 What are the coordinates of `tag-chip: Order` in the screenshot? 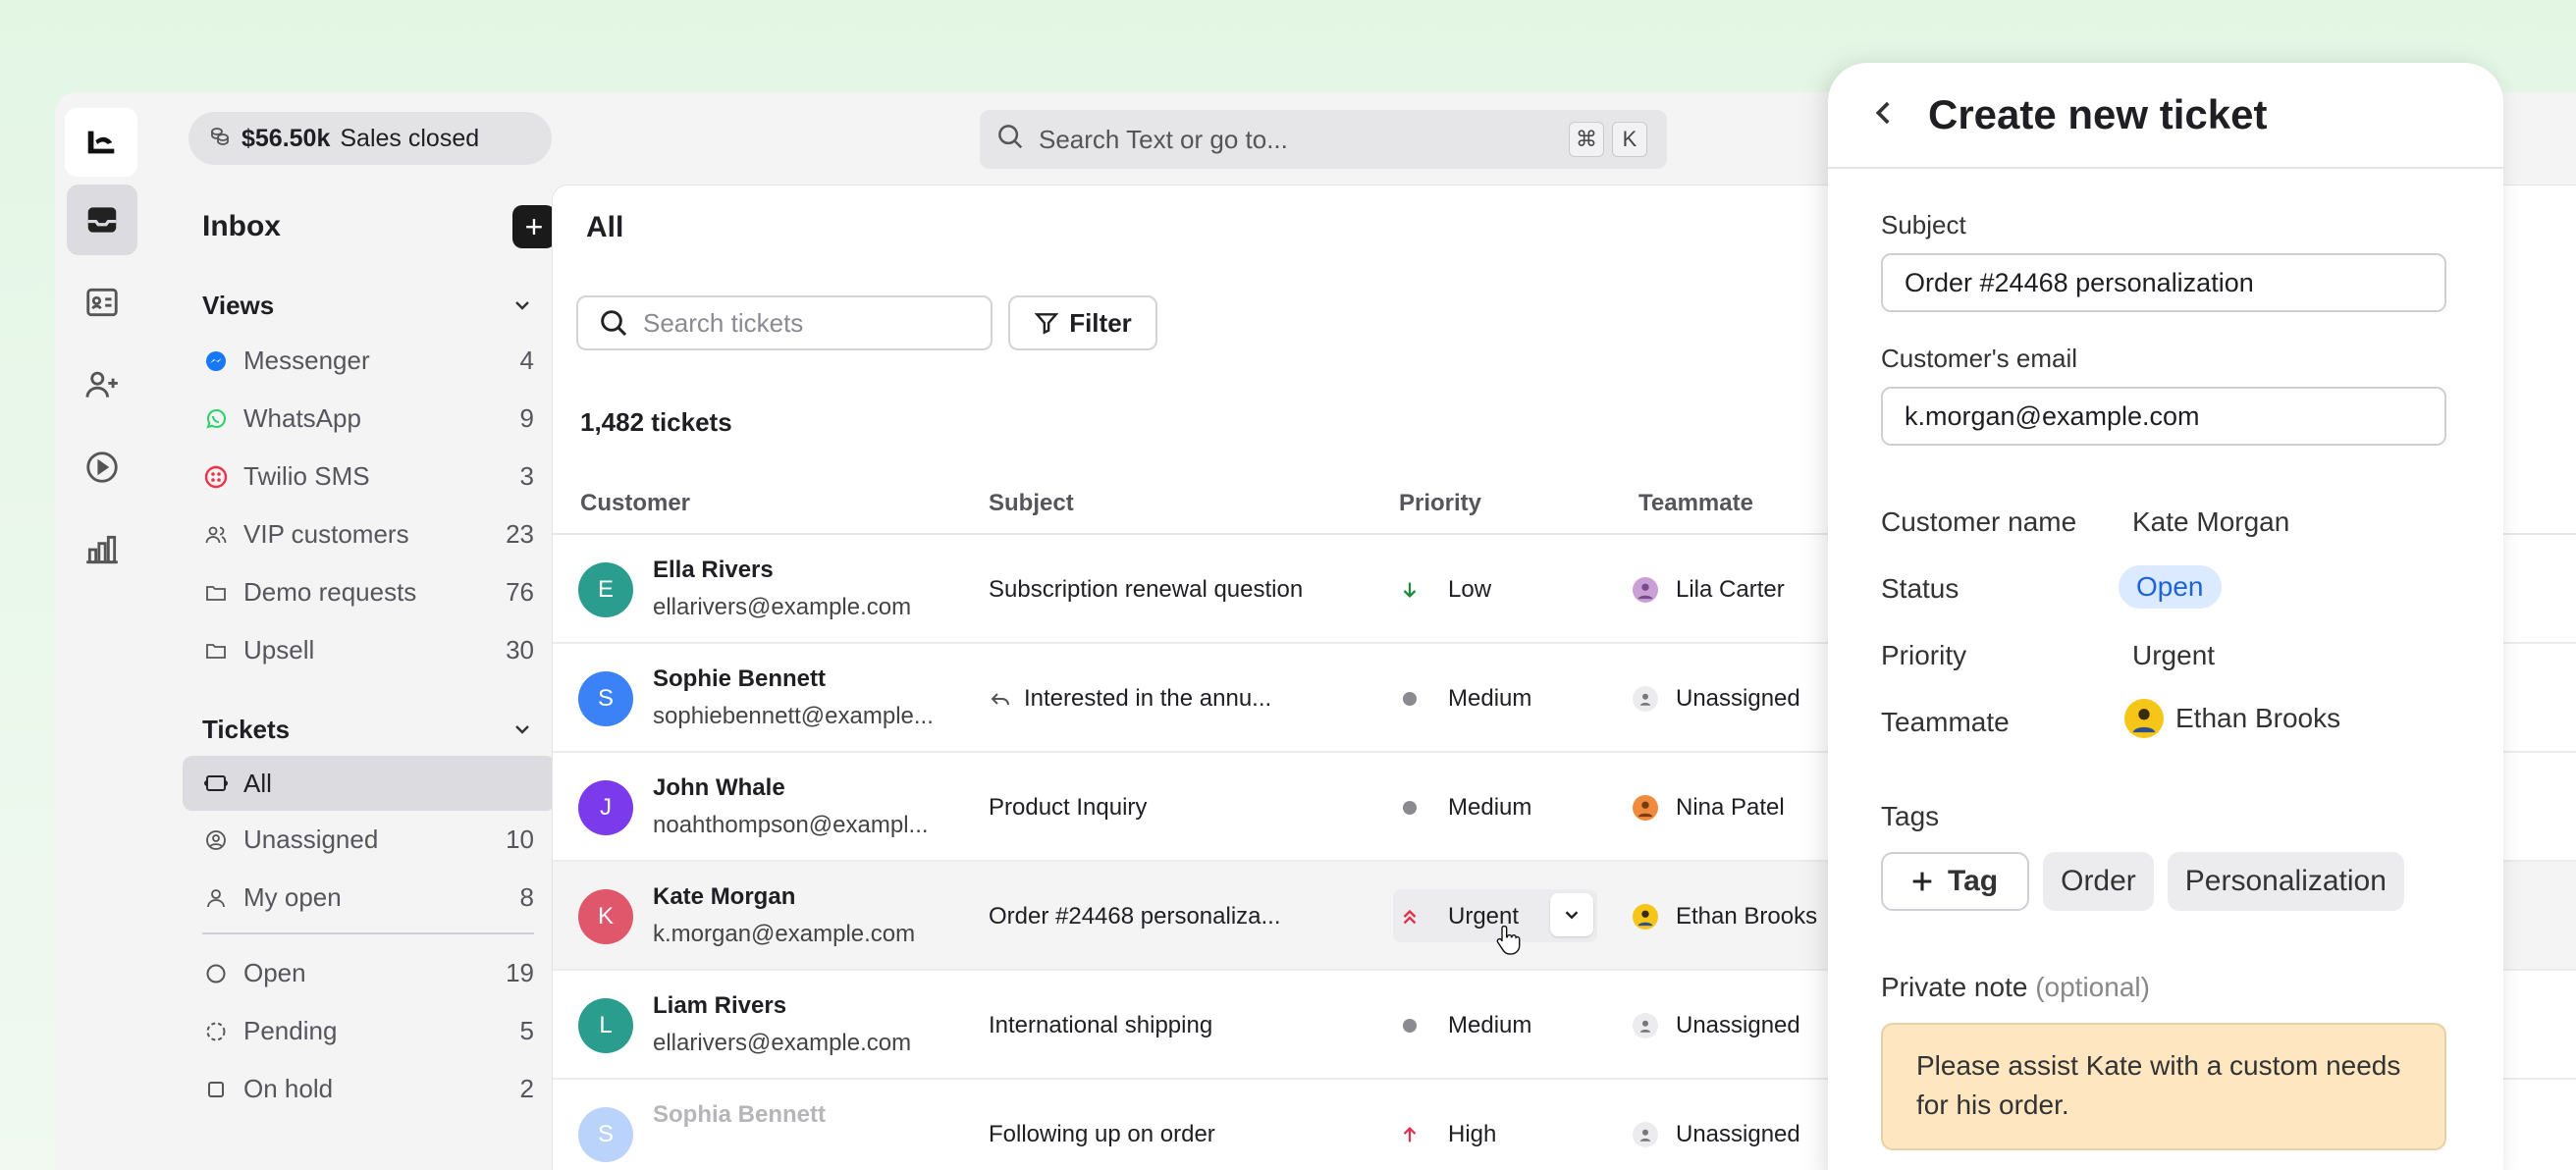 It's located at (2098, 881).